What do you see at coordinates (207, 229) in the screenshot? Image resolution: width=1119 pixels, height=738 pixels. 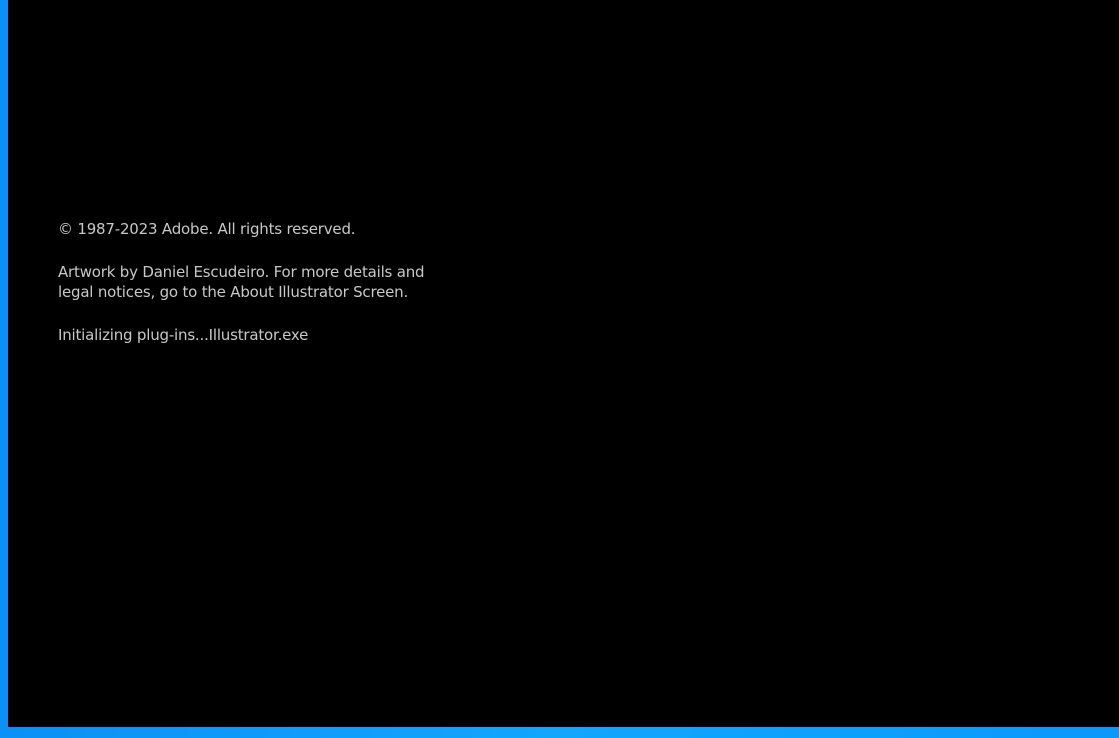 I see `copyright-notice: © 1987-2023 Adobe. All rights reserved.` at bounding box center [207, 229].